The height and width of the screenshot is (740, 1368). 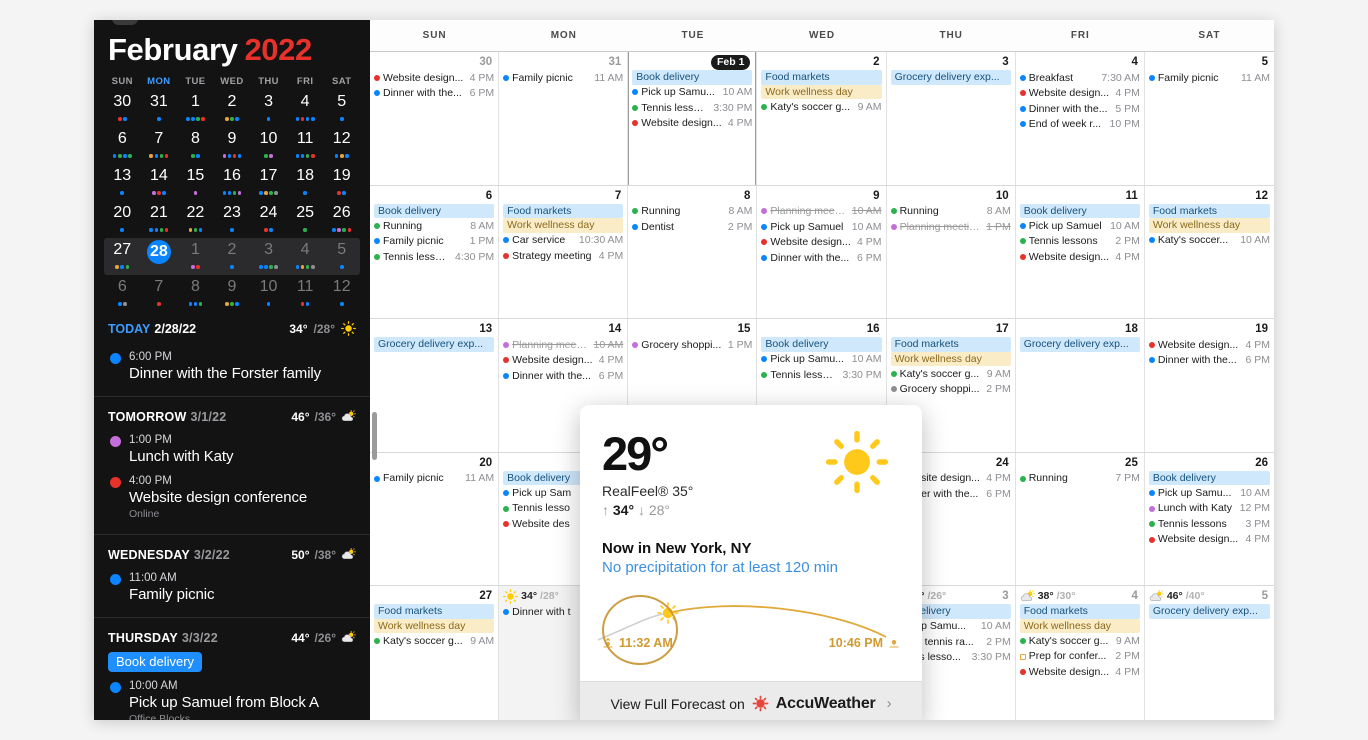 I want to click on calendar-event: Planning meet... 10 AM, so click(x=563, y=345).